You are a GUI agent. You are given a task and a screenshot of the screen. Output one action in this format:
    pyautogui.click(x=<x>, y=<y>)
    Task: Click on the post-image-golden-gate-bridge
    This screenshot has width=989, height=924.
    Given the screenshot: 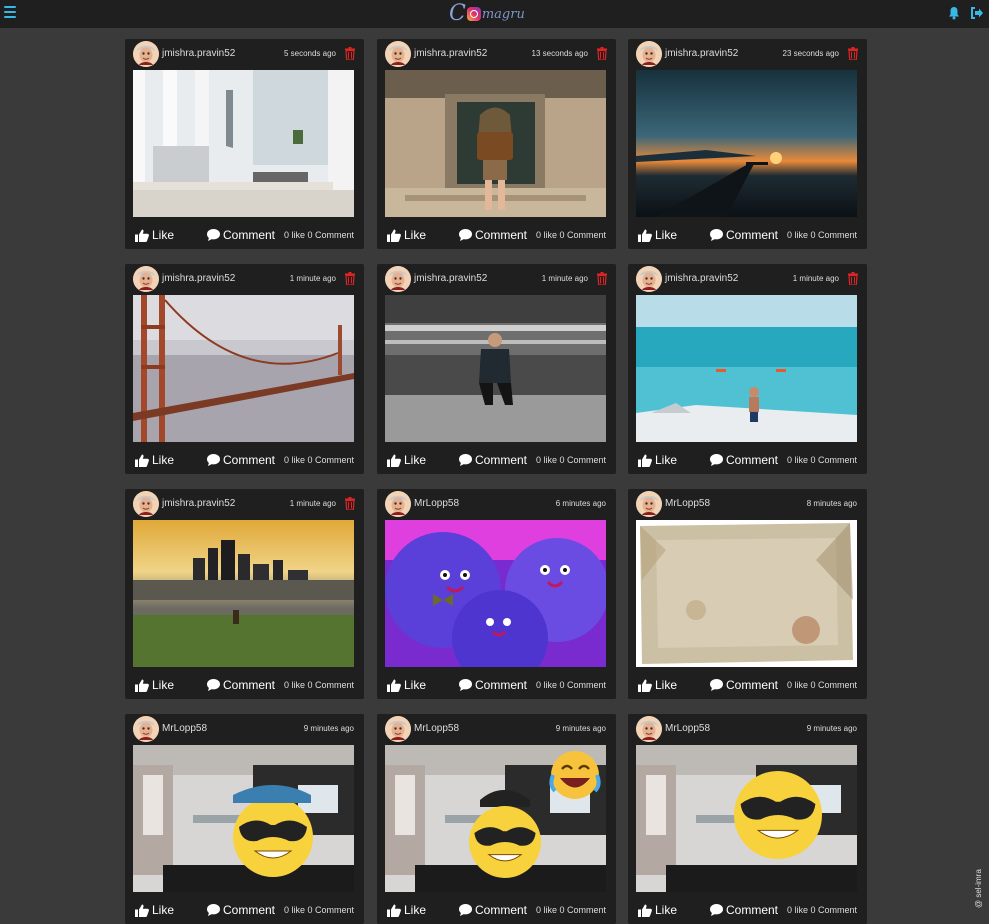 What is the action you would take?
    pyautogui.click(x=243, y=368)
    